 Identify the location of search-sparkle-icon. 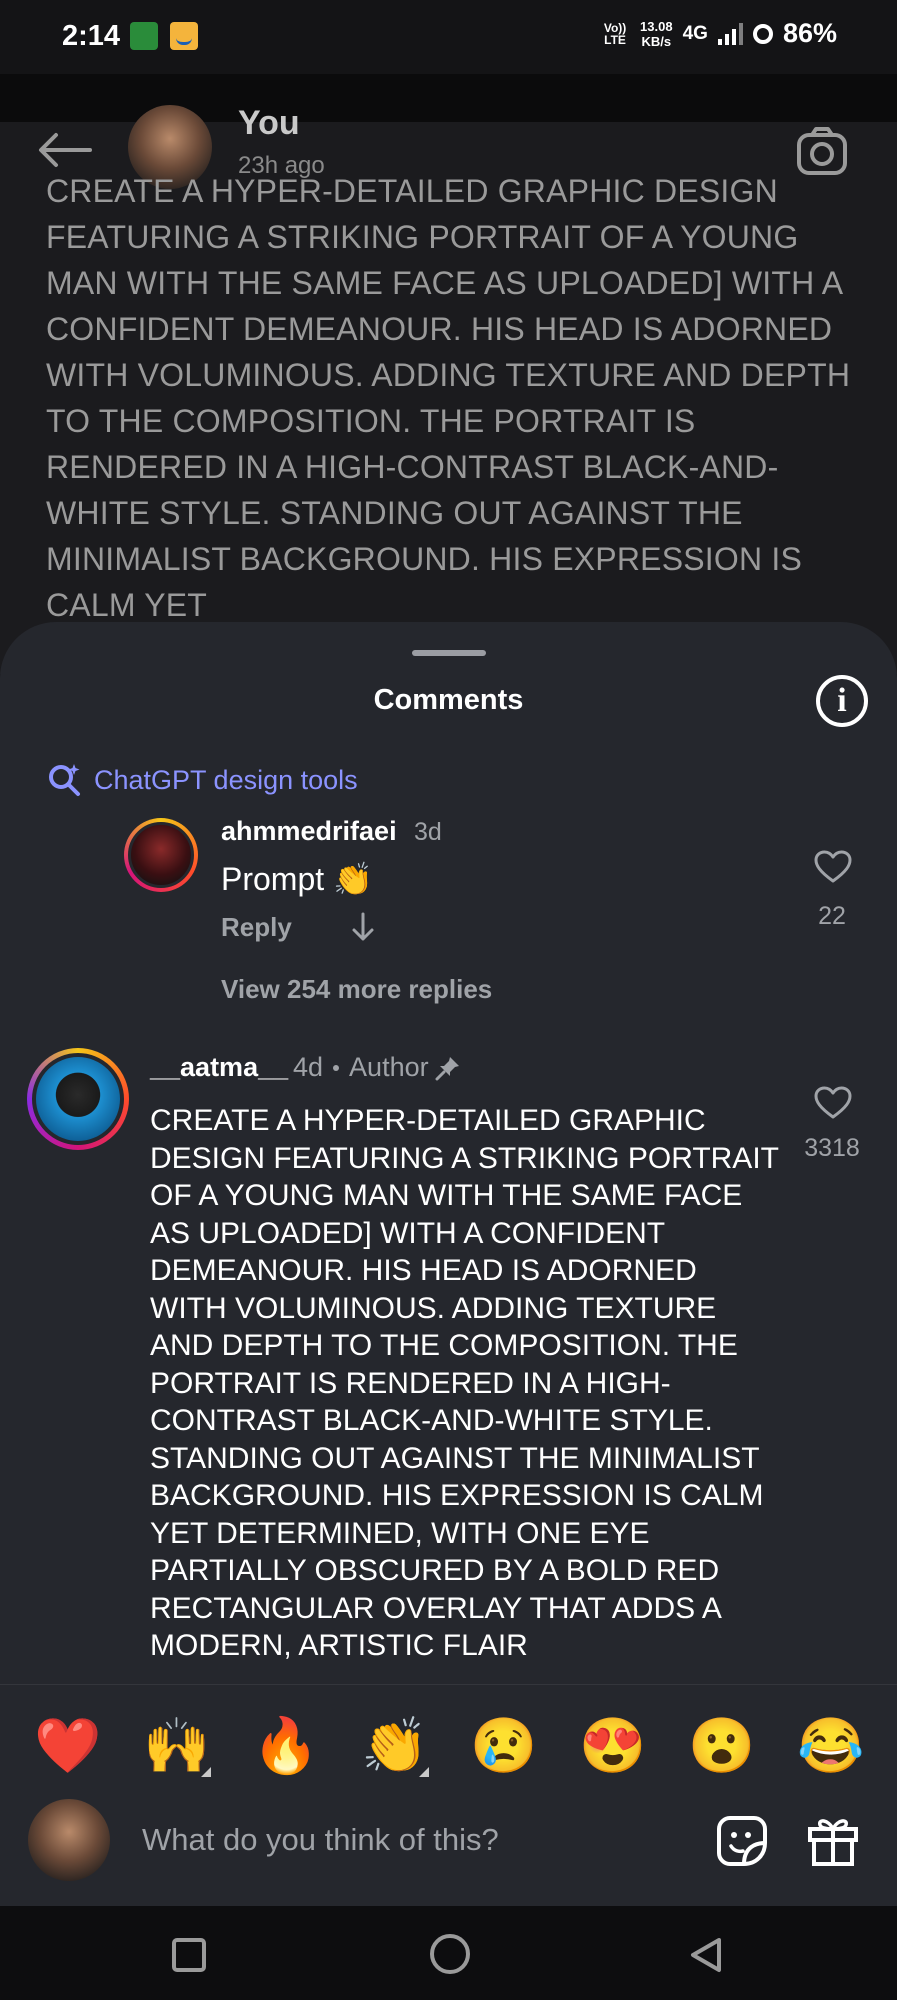
(64, 780).